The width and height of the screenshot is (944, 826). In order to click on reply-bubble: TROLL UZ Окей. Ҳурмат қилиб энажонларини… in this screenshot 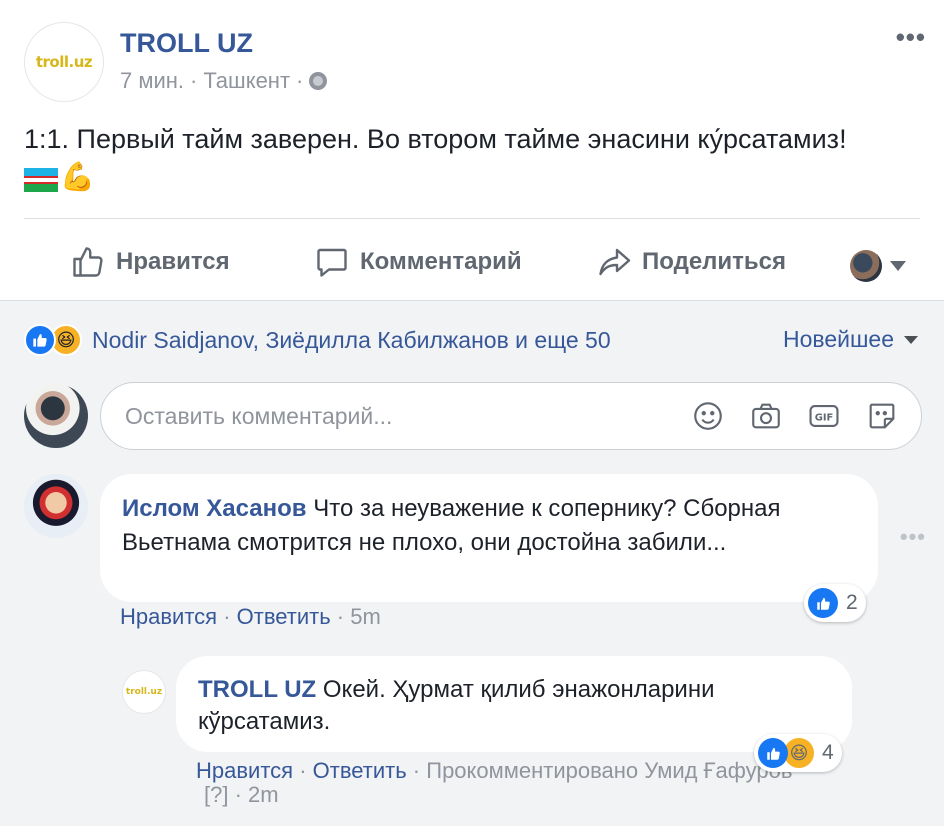, I will do `click(514, 704)`.